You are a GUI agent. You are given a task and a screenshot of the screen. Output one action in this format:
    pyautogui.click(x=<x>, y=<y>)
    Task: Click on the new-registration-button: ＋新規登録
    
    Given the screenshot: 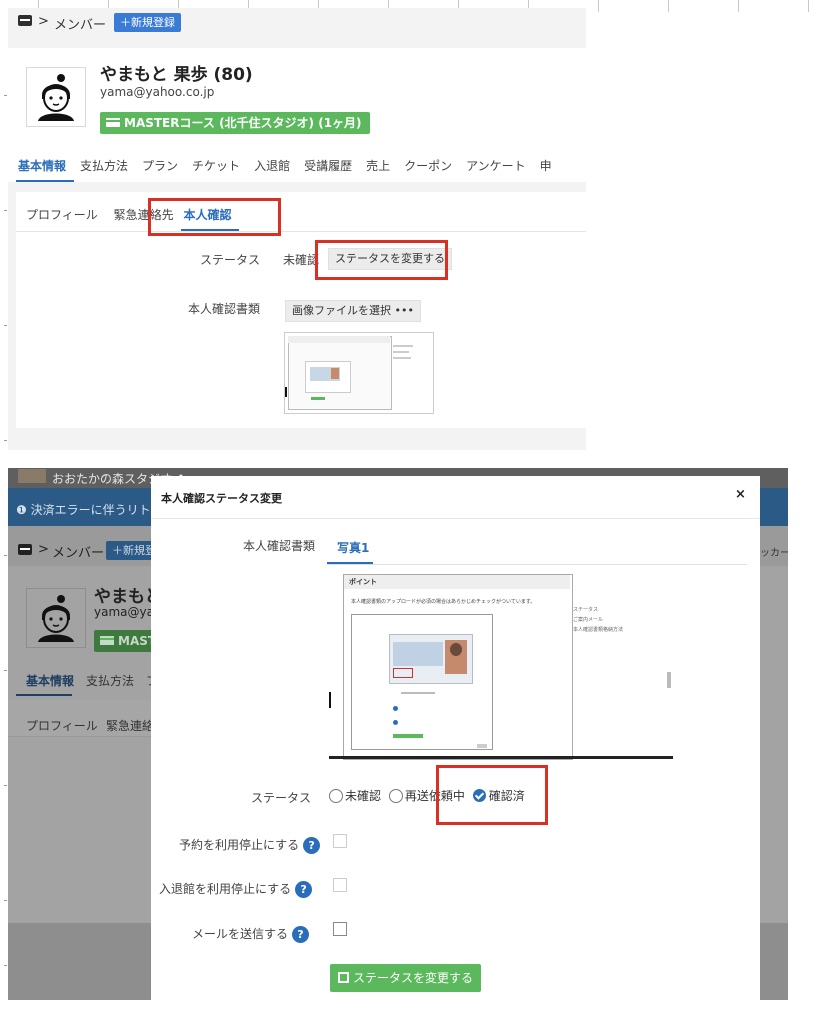 What is the action you would take?
    pyautogui.click(x=147, y=22)
    